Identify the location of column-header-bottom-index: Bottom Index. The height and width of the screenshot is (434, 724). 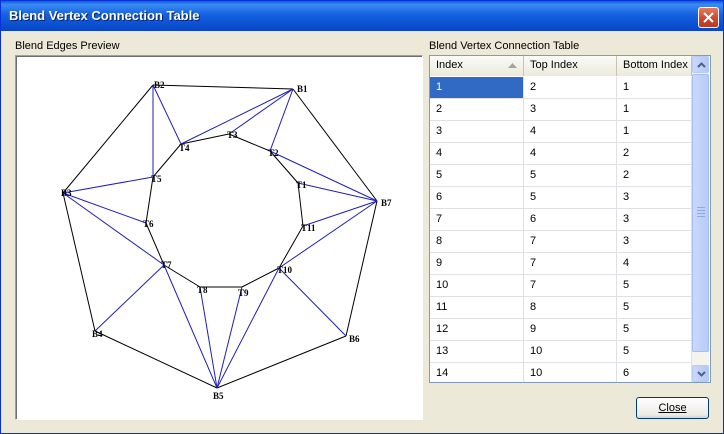
(654, 66).